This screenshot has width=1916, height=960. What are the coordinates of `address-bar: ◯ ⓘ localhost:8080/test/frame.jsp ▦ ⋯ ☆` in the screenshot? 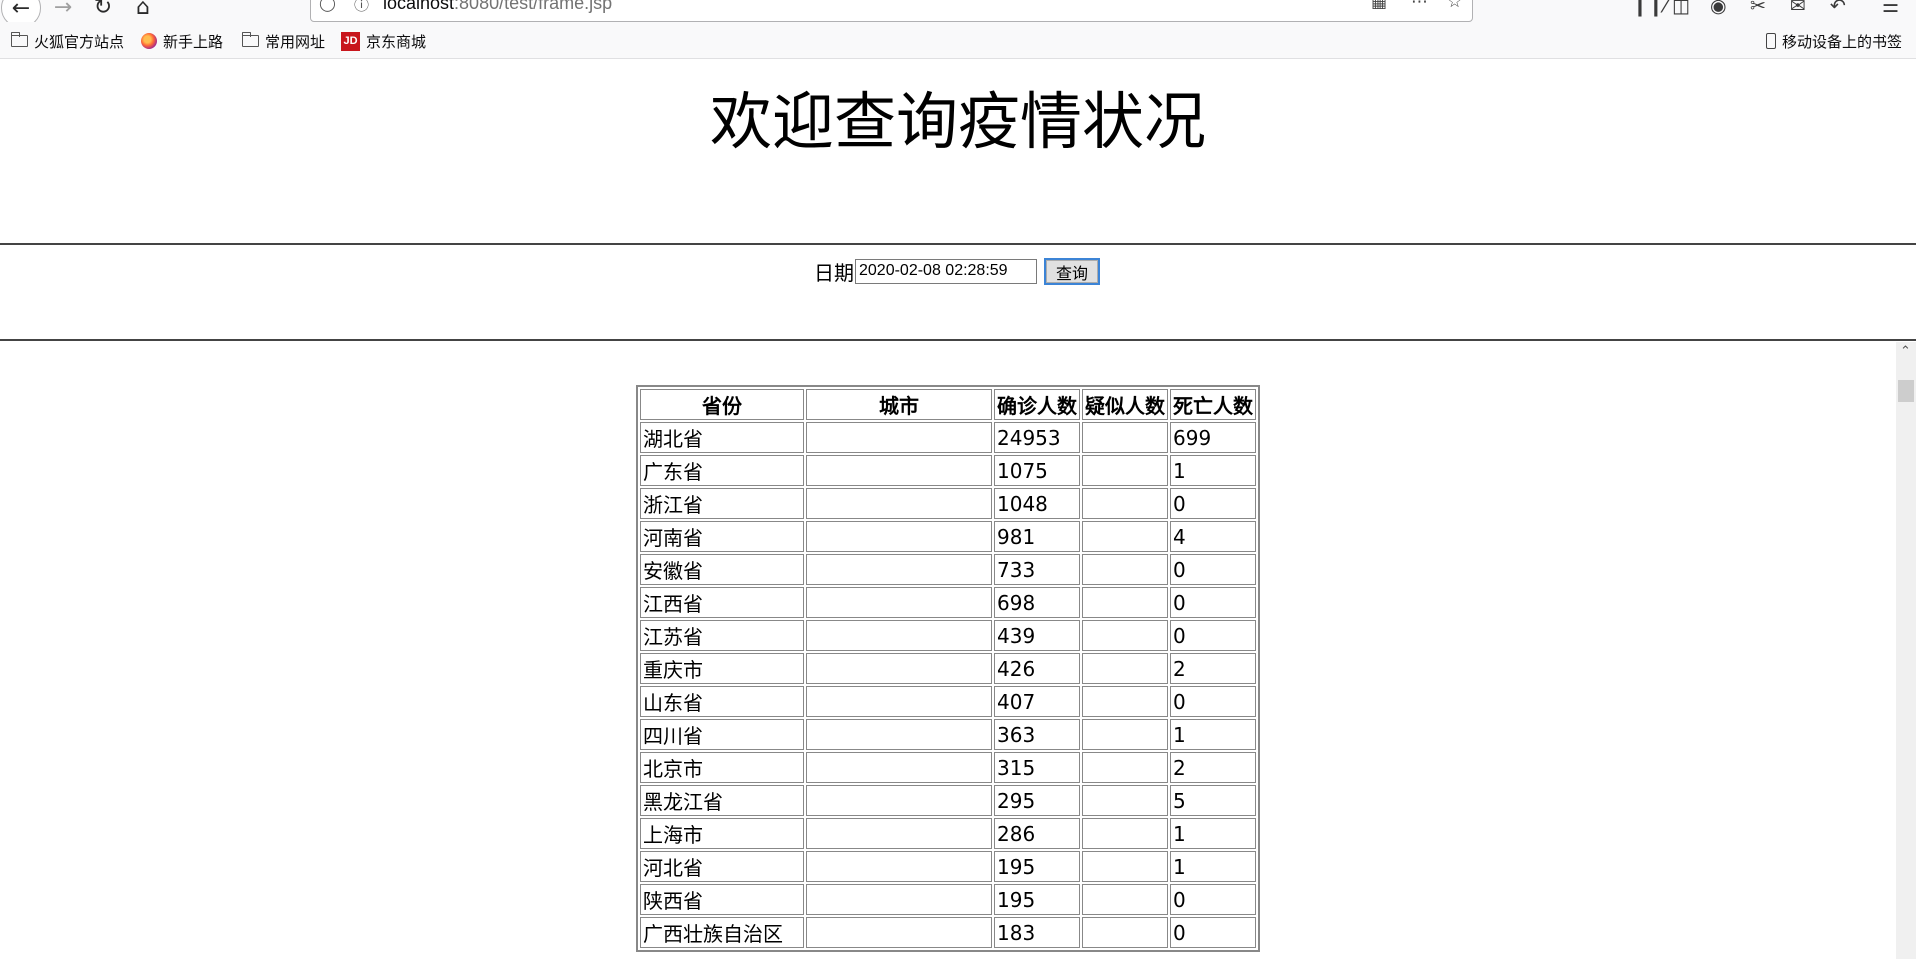 It's located at (891, 11).